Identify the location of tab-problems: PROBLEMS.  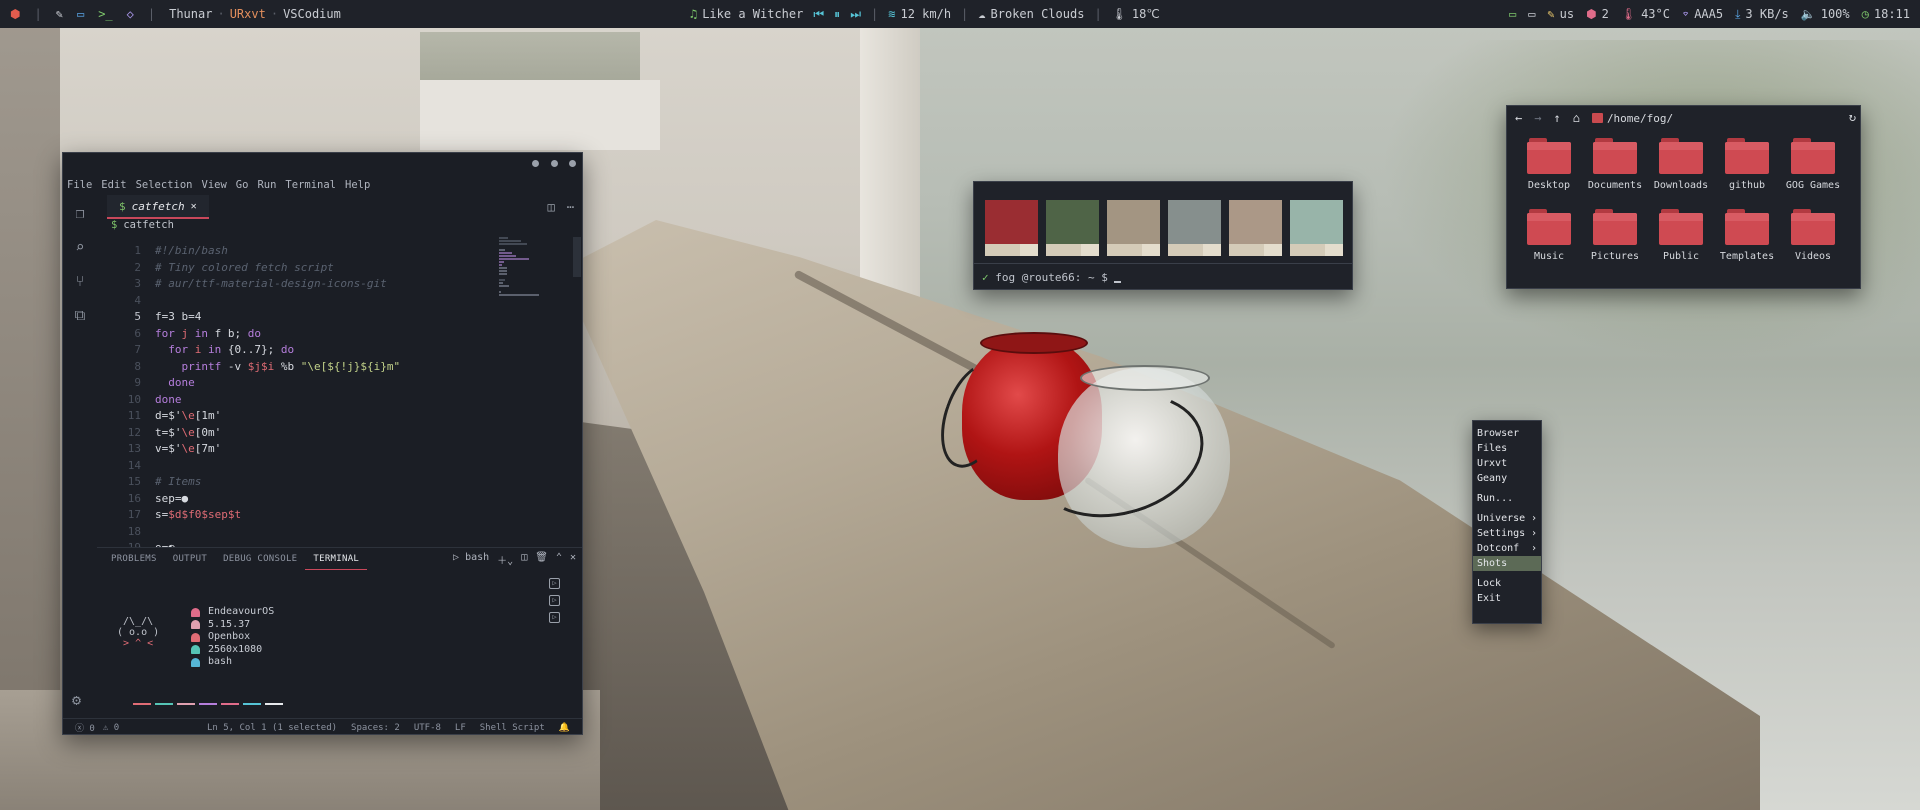
(134, 559).